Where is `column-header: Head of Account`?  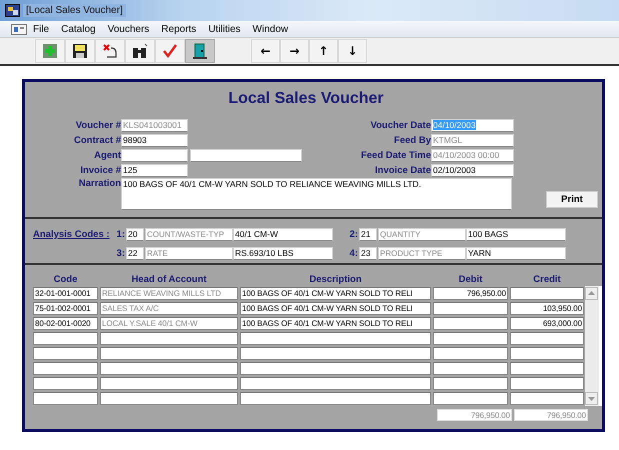 column-header: Head of Account is located at coordinates (169, 280).